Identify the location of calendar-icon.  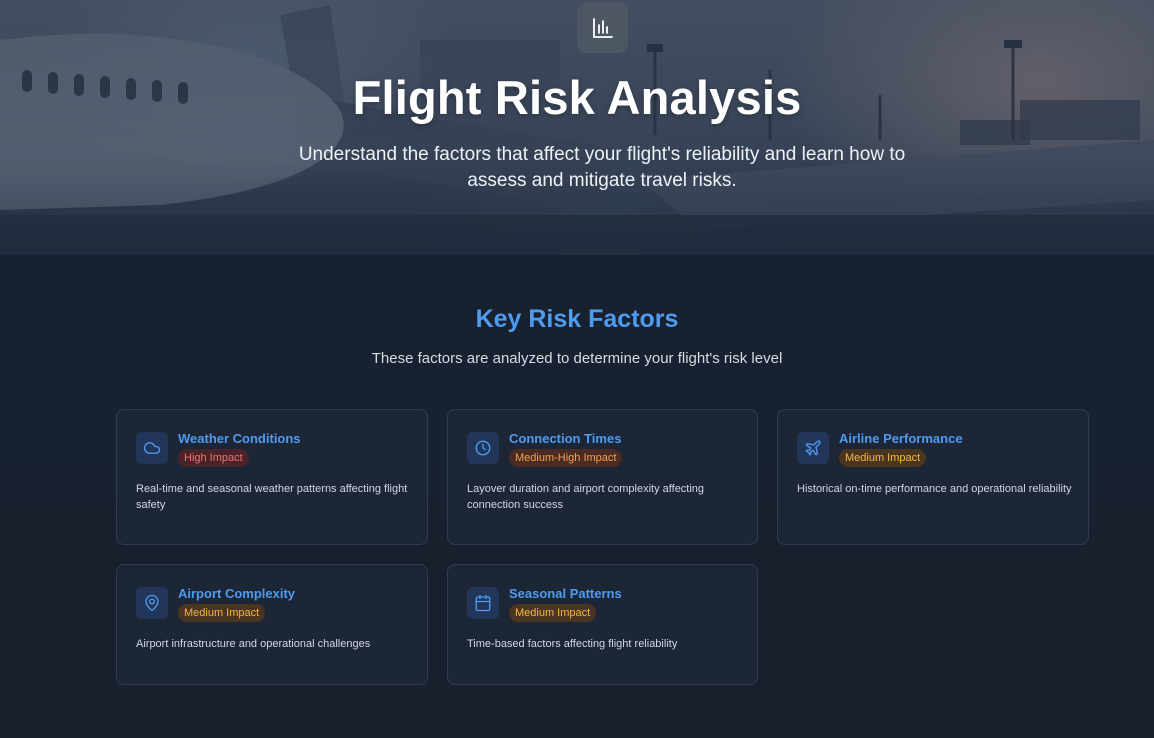
(483, 603).